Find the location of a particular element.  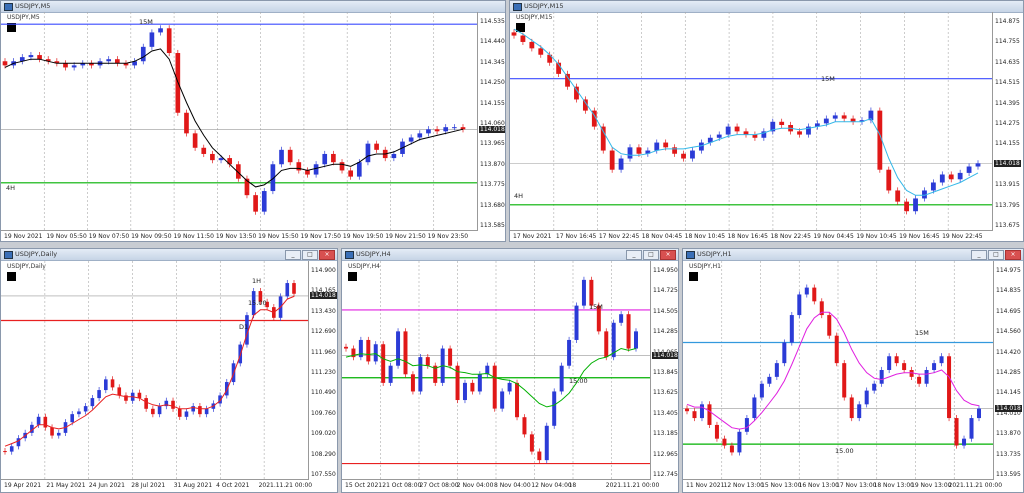

window-titlebar: USDJPY,H1 _ □ × is located at coordinates (853, 255).